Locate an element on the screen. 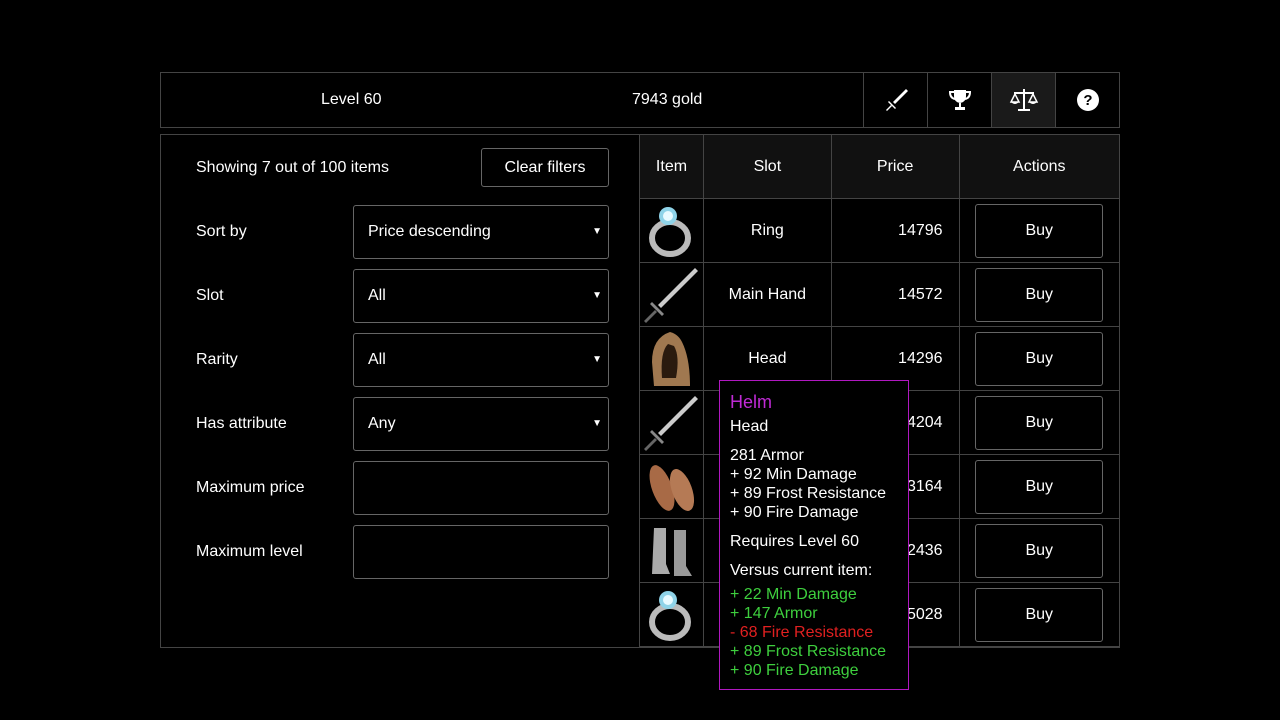  top-bar: Level 60 7943 gold ? is located at coordinates (640, 100).